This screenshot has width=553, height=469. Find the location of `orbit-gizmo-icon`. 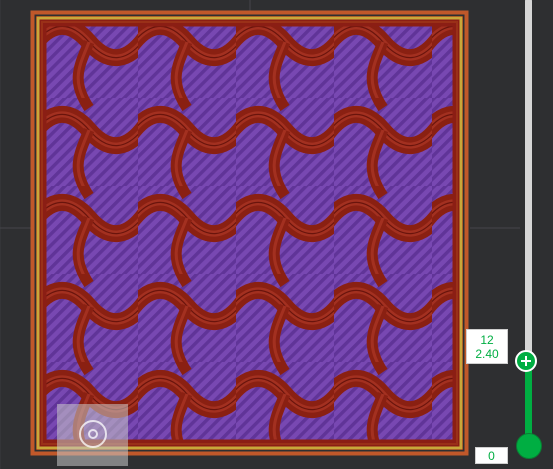

orbit-gizmo-icon is located at coordinates (92, 435).